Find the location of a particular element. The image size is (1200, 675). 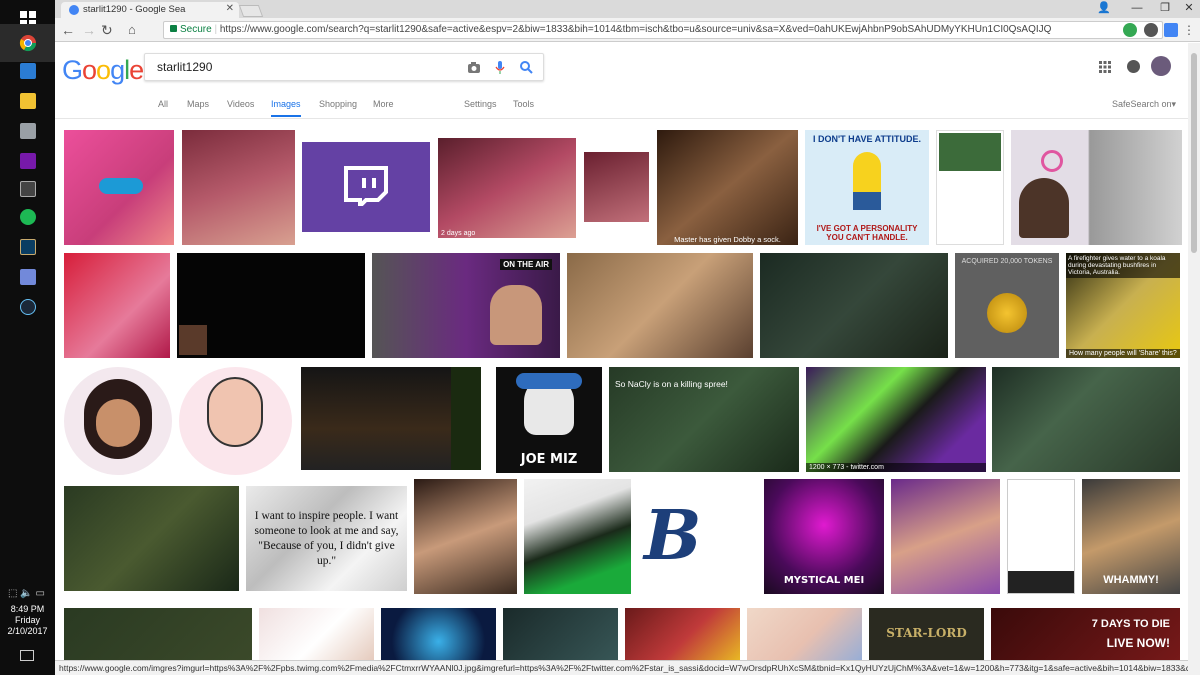

calculator-icon is located at coordinates (27, 189).